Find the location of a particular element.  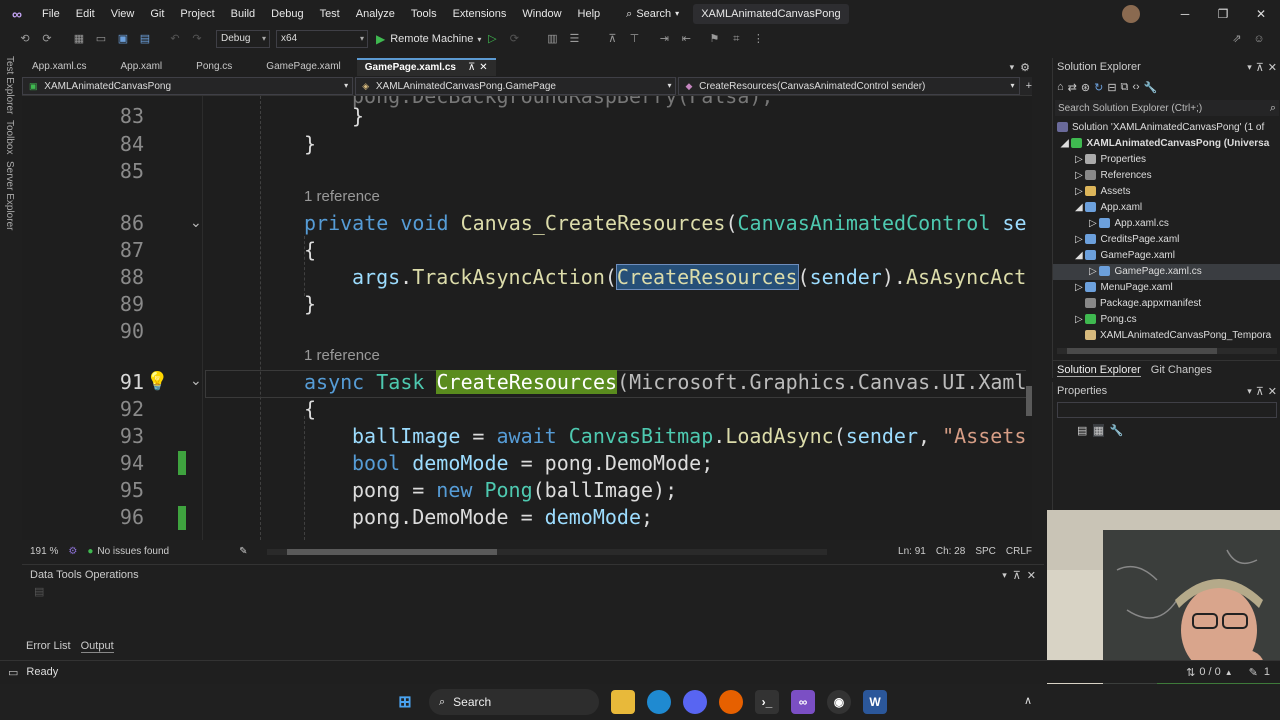

tree-item-assets: ▷ Assets is located at coordinates (1166, 192).